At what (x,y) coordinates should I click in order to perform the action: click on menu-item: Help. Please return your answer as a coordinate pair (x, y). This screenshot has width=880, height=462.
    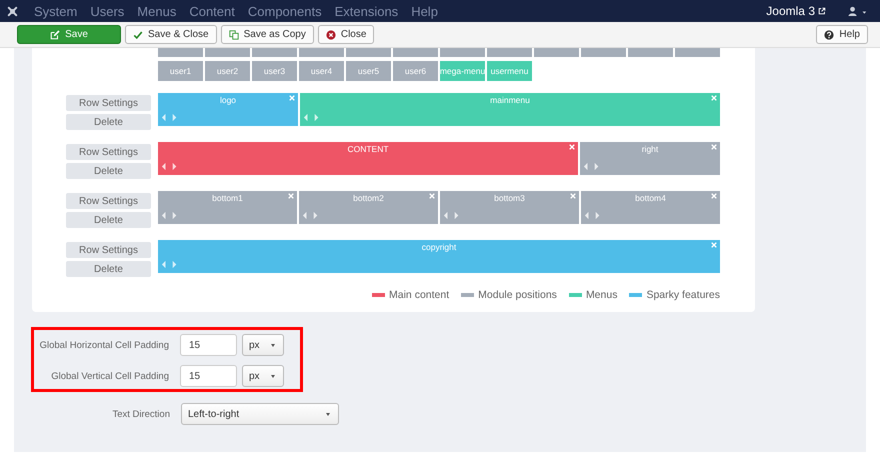
    Looking at the image, I should click on (424, 11).